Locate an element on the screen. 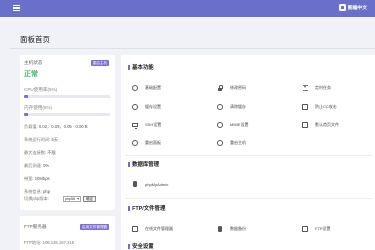 This screenshot has height=250, width=375. cpu-usage-fill is located at coordinates (26, 96).